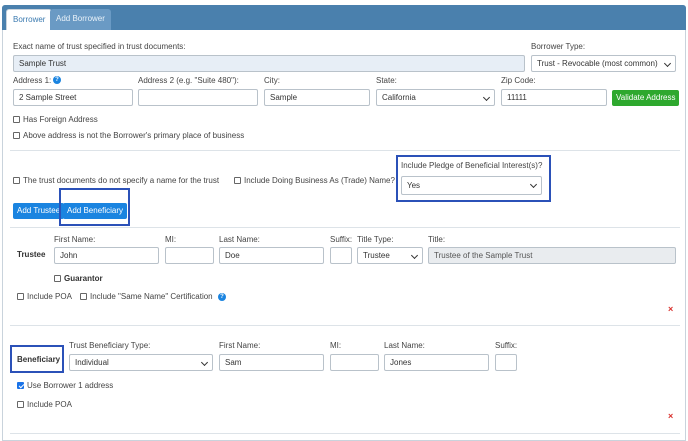 The width and height of the screenshot is (688, 441). Describe the element at coordinates (437, 239) in the screenshot. I see `trustee-title-label: Title:` at that location.